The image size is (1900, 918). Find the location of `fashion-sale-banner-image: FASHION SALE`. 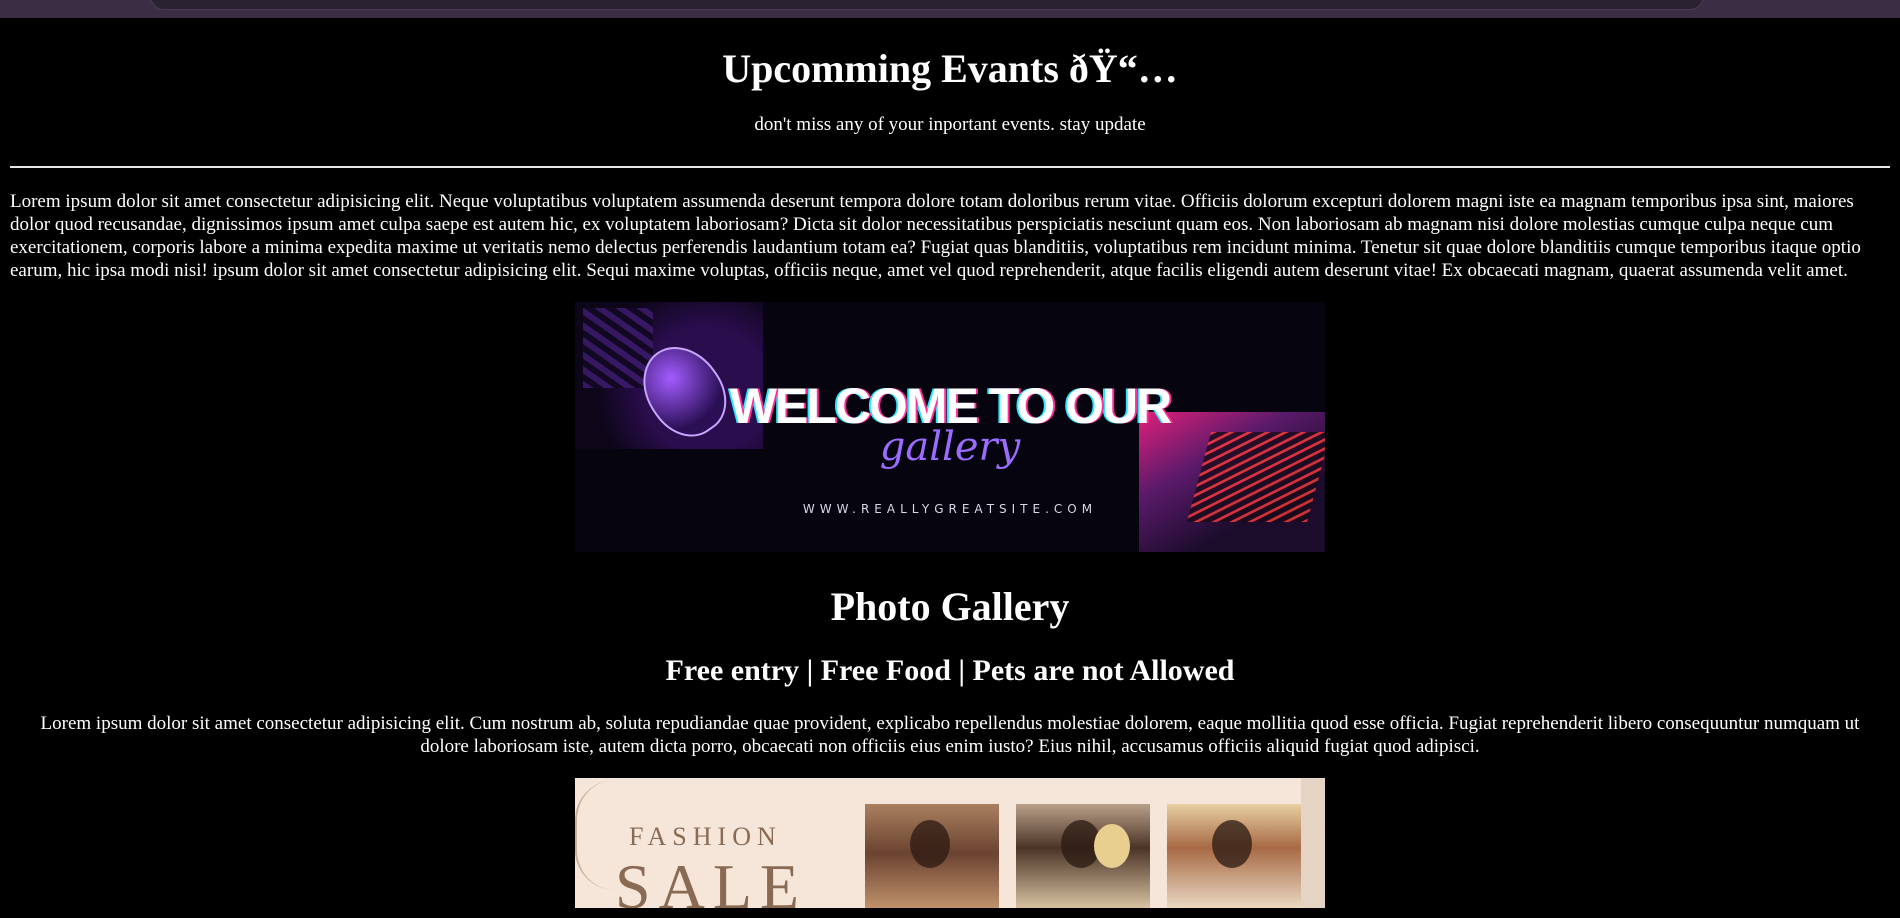

fashion-sale-banner-image: FASHION SALE is located at coordinates (950, 843).